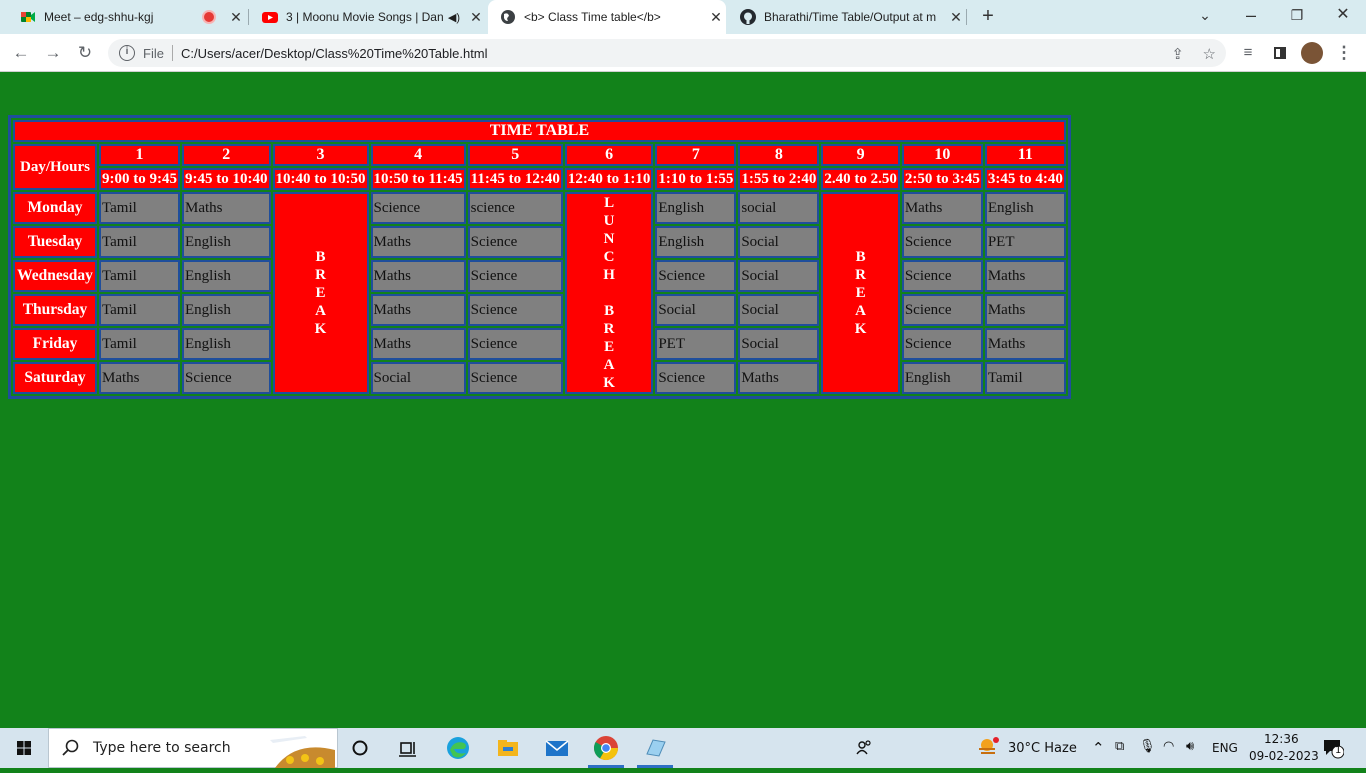 The width and height of the screenshot is (1366, 773). Describe the element at coordinates (55, 310) in the screenshot. I see `day-label: Thursday` at that location.